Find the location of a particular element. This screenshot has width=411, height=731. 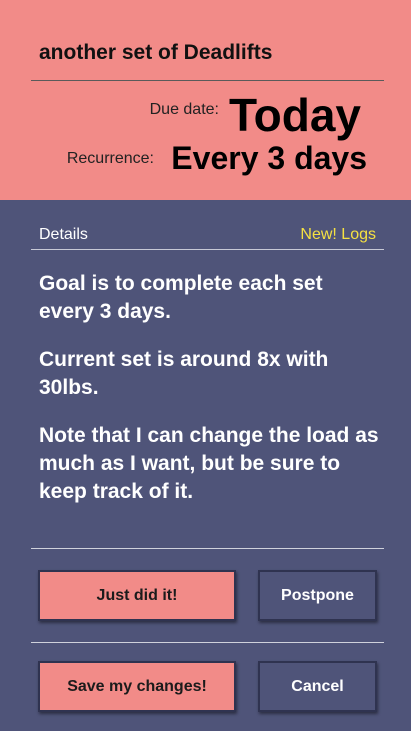

recurrence-value: Every 3 days is located at coordinates (269, 158).